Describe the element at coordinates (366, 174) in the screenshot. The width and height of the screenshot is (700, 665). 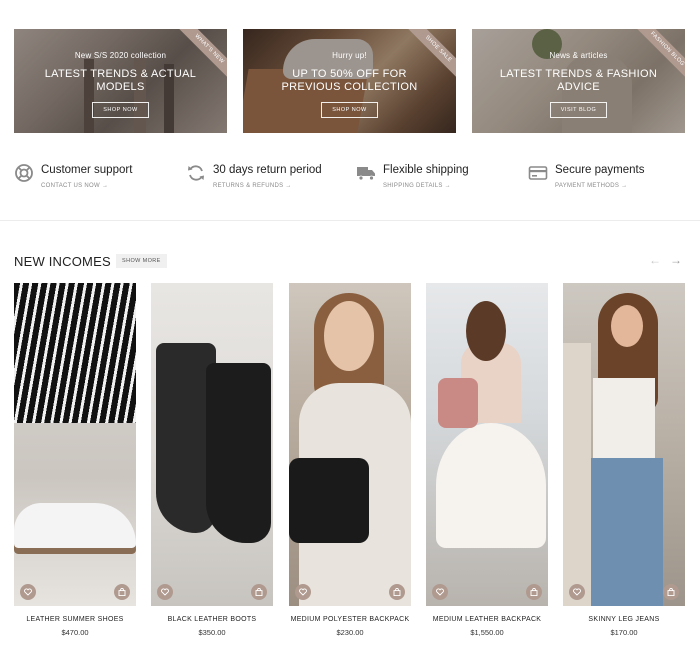
I see `truck-icon` at that location.